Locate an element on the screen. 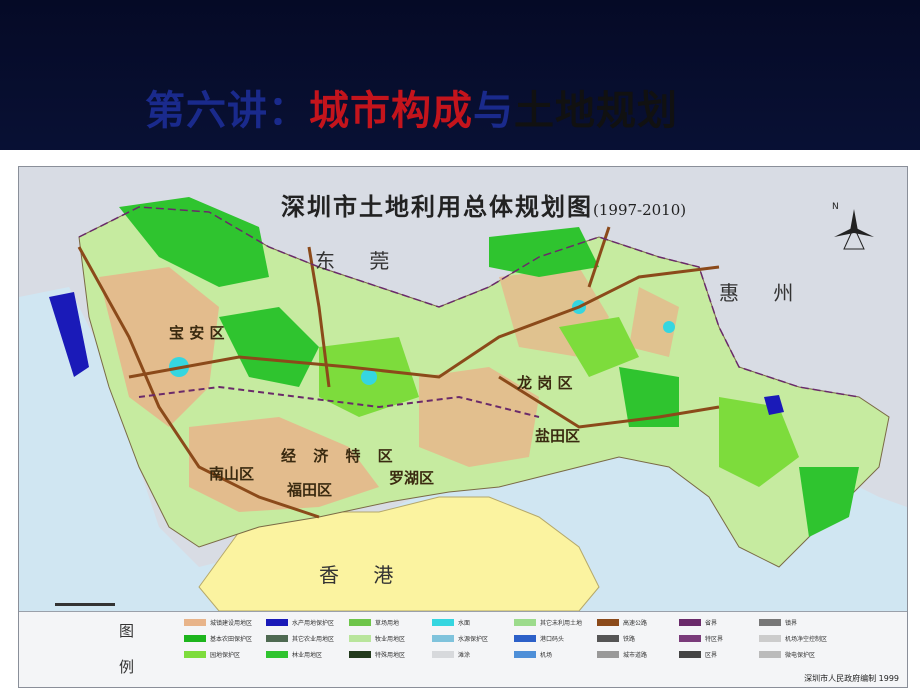  legend-label: 特殊用地区 is located at coordinates (390, 655).